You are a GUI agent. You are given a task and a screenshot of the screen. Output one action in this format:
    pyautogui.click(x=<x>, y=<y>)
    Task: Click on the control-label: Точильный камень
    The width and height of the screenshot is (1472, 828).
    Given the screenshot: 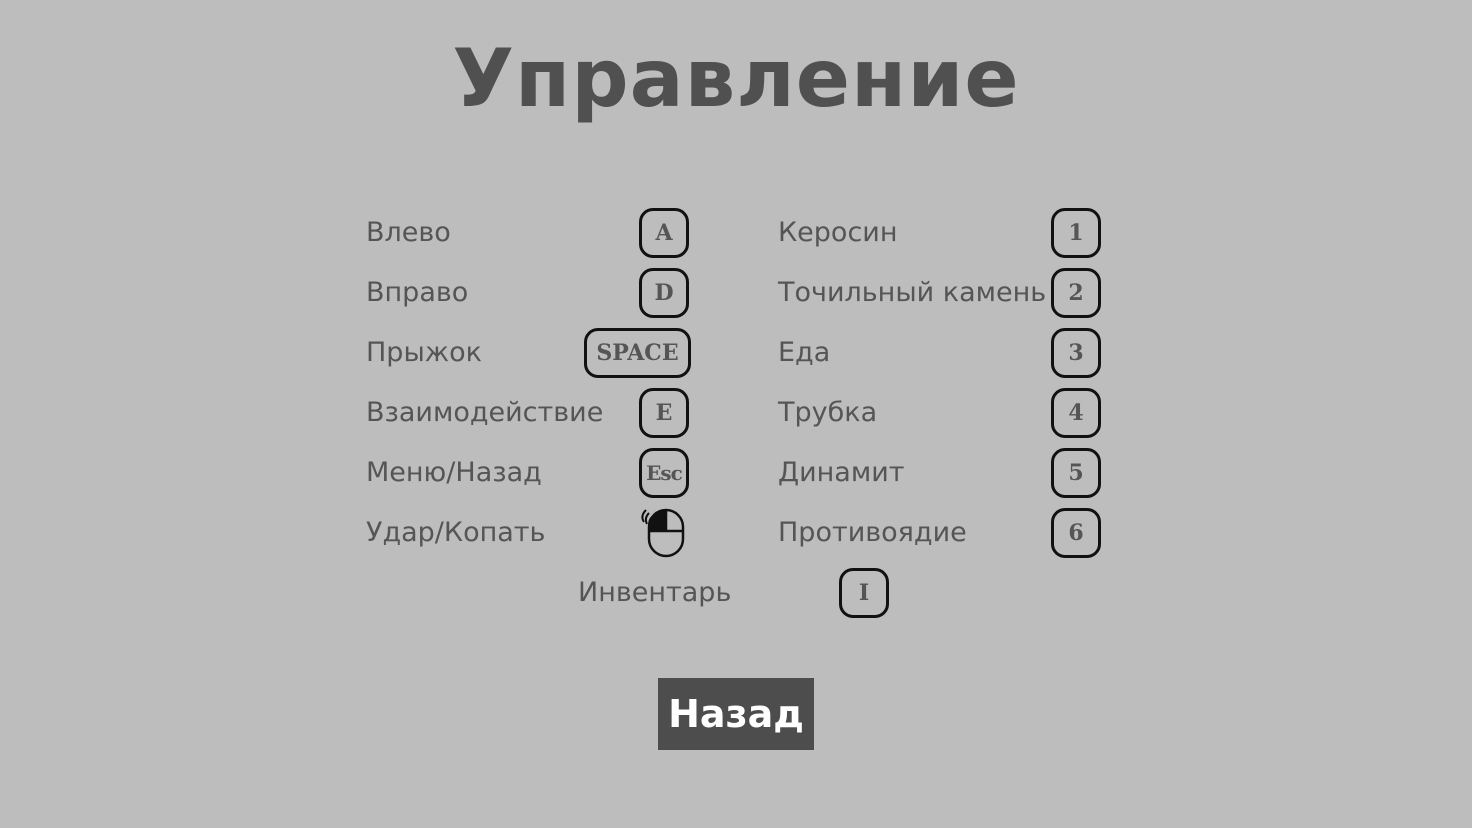 What is the action you would take?
    pyautogui.click(x=912, y=292)
    